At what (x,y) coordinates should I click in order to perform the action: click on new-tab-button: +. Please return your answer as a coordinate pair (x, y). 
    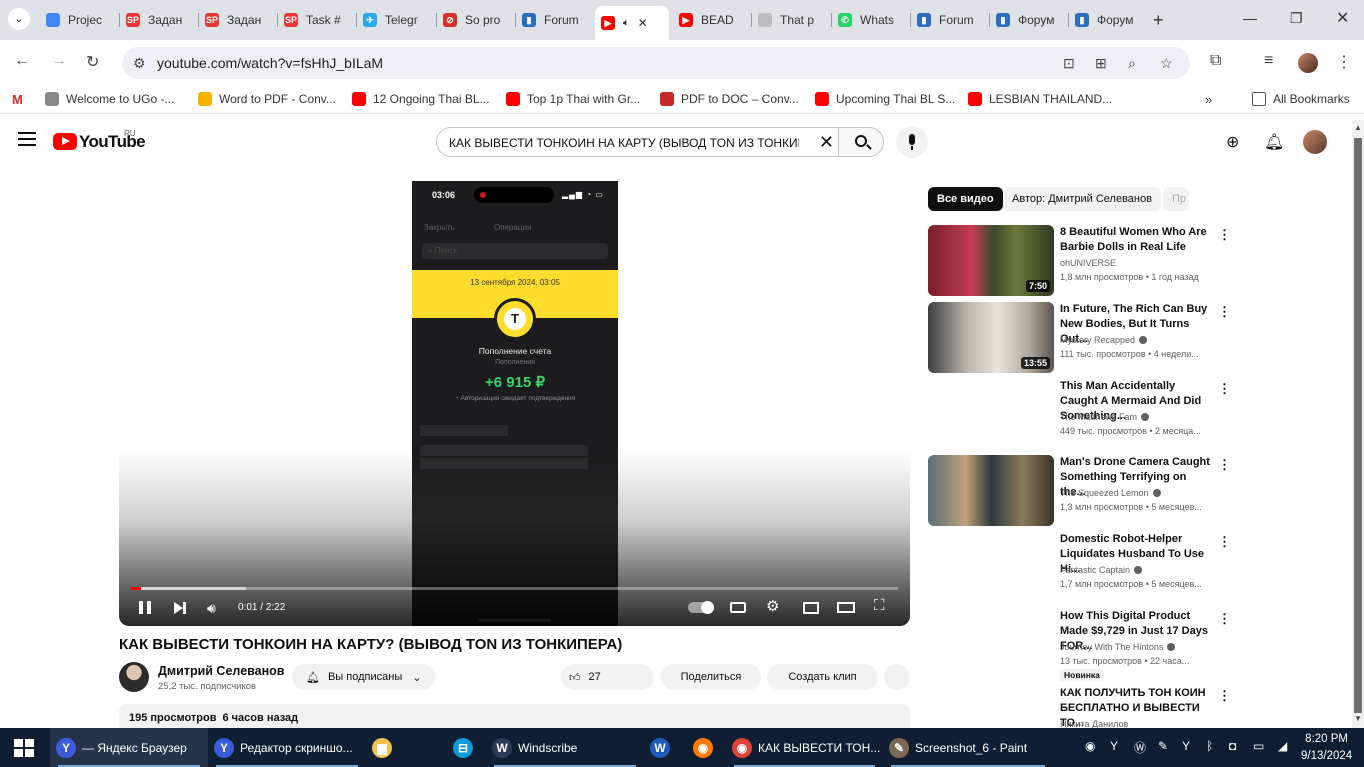
    Looking at the image, I should click on (1158, 20).